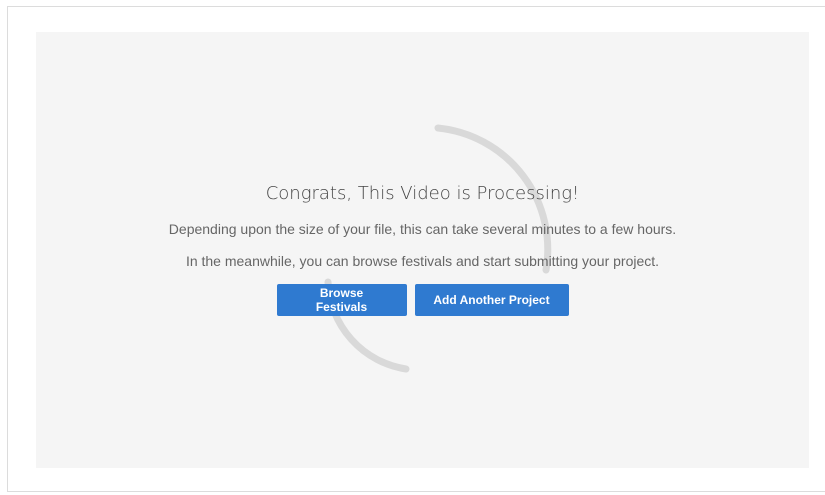 This screenshot has height=495, width=825. Describe the element at coordinates (422, 193) in the screenshot. I see `processing-title: Congrats, This Video is Processing!` at that location.